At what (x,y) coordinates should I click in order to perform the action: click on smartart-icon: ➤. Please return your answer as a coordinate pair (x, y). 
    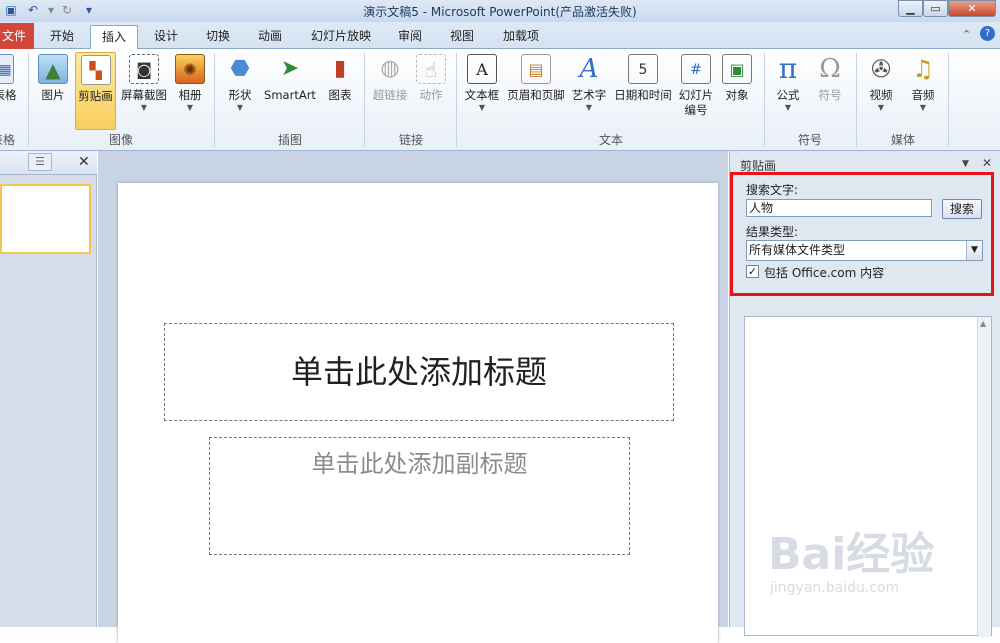
    Looking at the image, I should click on (290, 68).